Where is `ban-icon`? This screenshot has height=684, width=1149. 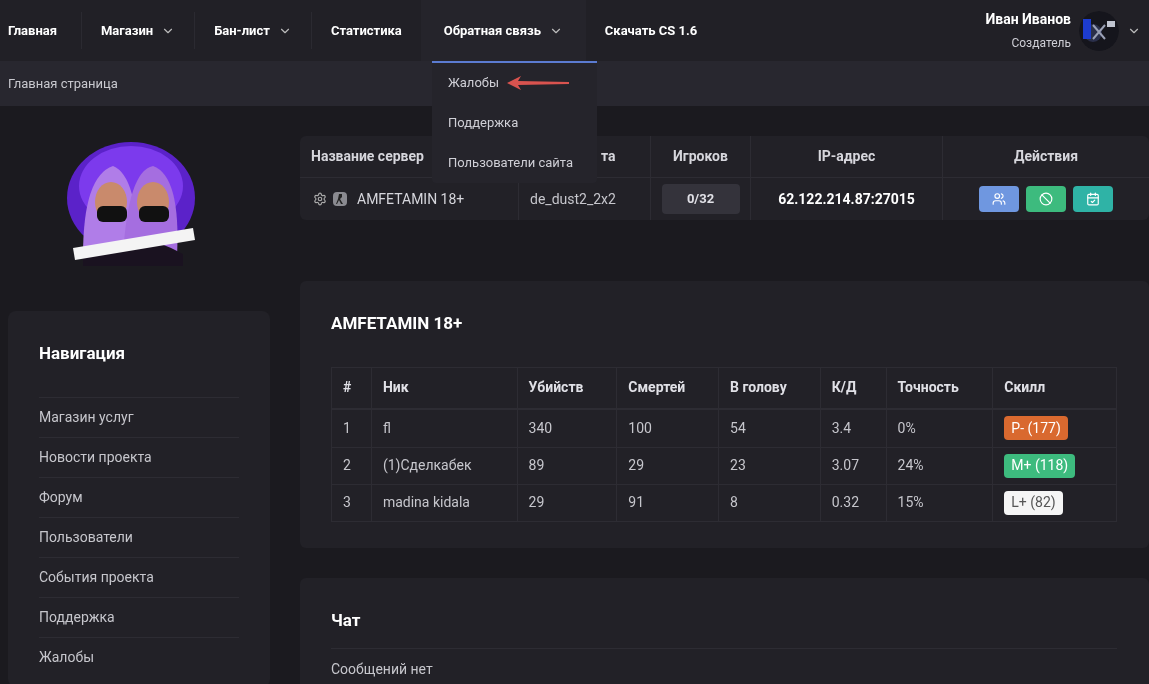 ban-icon is located at coordinates (1046, 199).